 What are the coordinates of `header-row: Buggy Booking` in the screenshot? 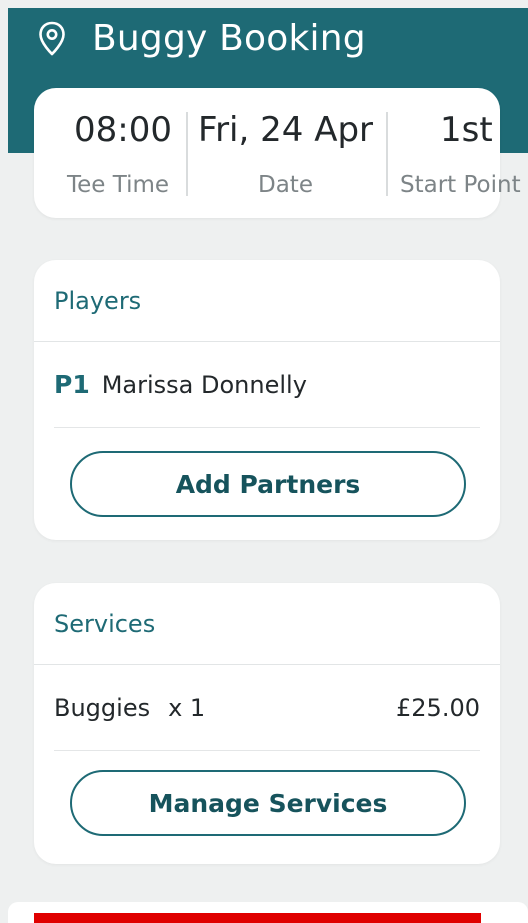 It's located at (202, 38).